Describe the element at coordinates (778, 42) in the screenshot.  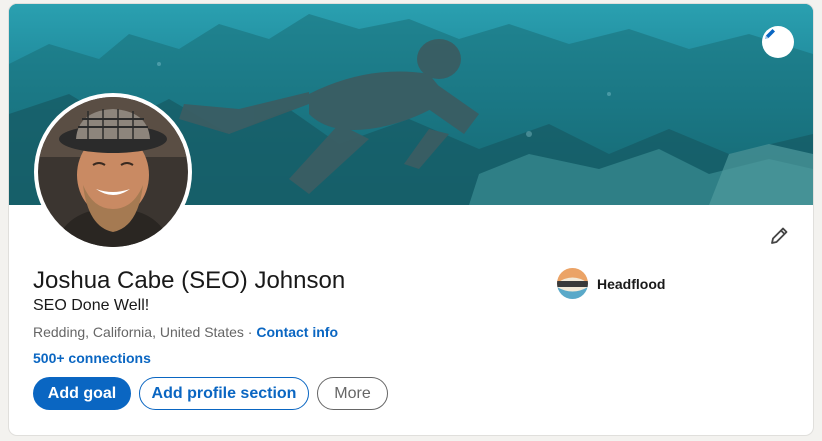
I see `edit-banner-button` at that location.